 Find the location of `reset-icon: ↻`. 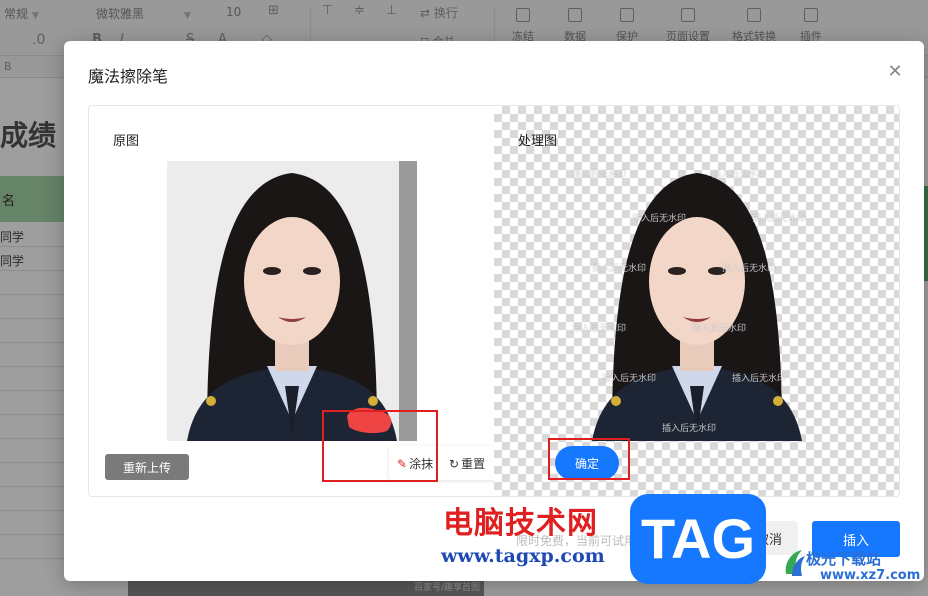

reset-icon: ↻ is located at coordinates (454, 464).